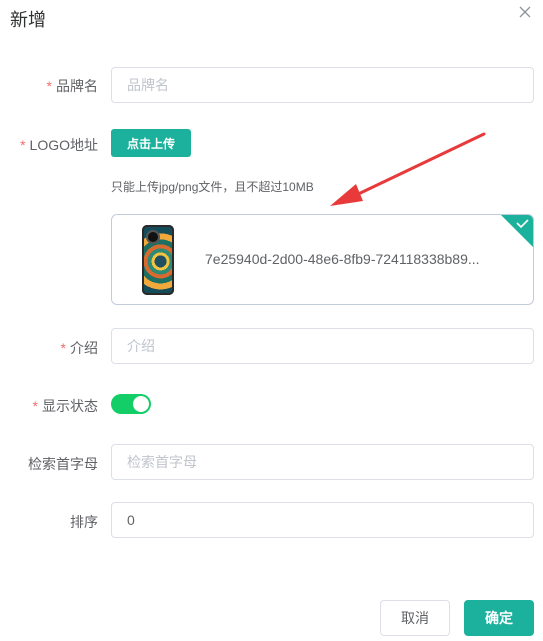 The width and height of the screenshot is (543, 641). Describe the element at coordinates (151, 143) in the screenshot. I see `upload-button: 点击上传` at that location.